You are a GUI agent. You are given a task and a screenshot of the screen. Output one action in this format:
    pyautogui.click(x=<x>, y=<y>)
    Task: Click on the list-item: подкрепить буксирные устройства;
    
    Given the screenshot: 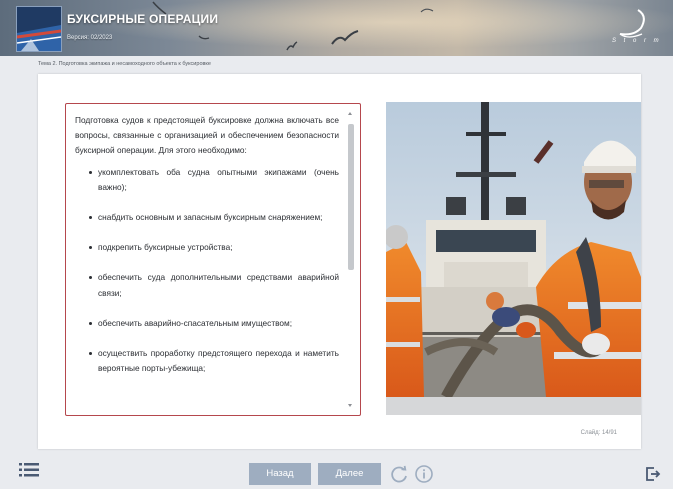 What is the action you would take?
    pyautogui.click(x=214, y=247)
    